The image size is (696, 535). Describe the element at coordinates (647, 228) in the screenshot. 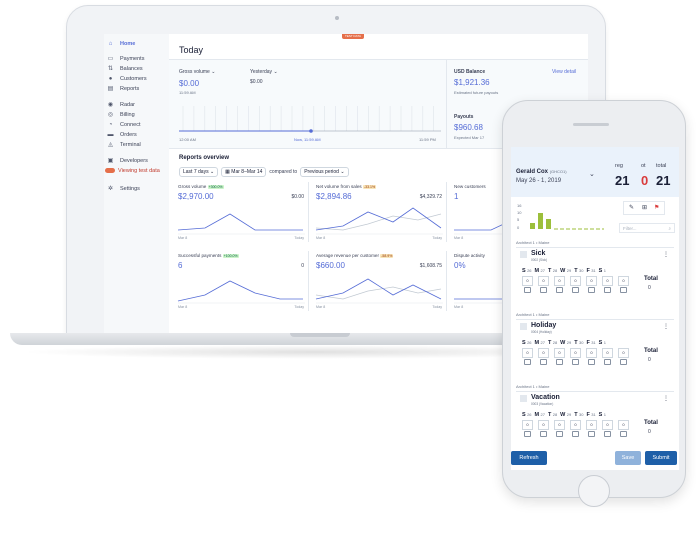

I see `filter-input: Filter... ⌕` at that location.